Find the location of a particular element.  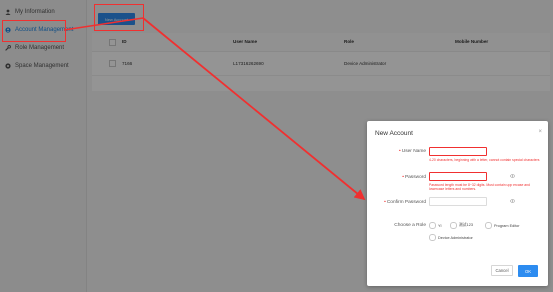

choose-role-label: Choose a Role is located at coordinates (410, 225).